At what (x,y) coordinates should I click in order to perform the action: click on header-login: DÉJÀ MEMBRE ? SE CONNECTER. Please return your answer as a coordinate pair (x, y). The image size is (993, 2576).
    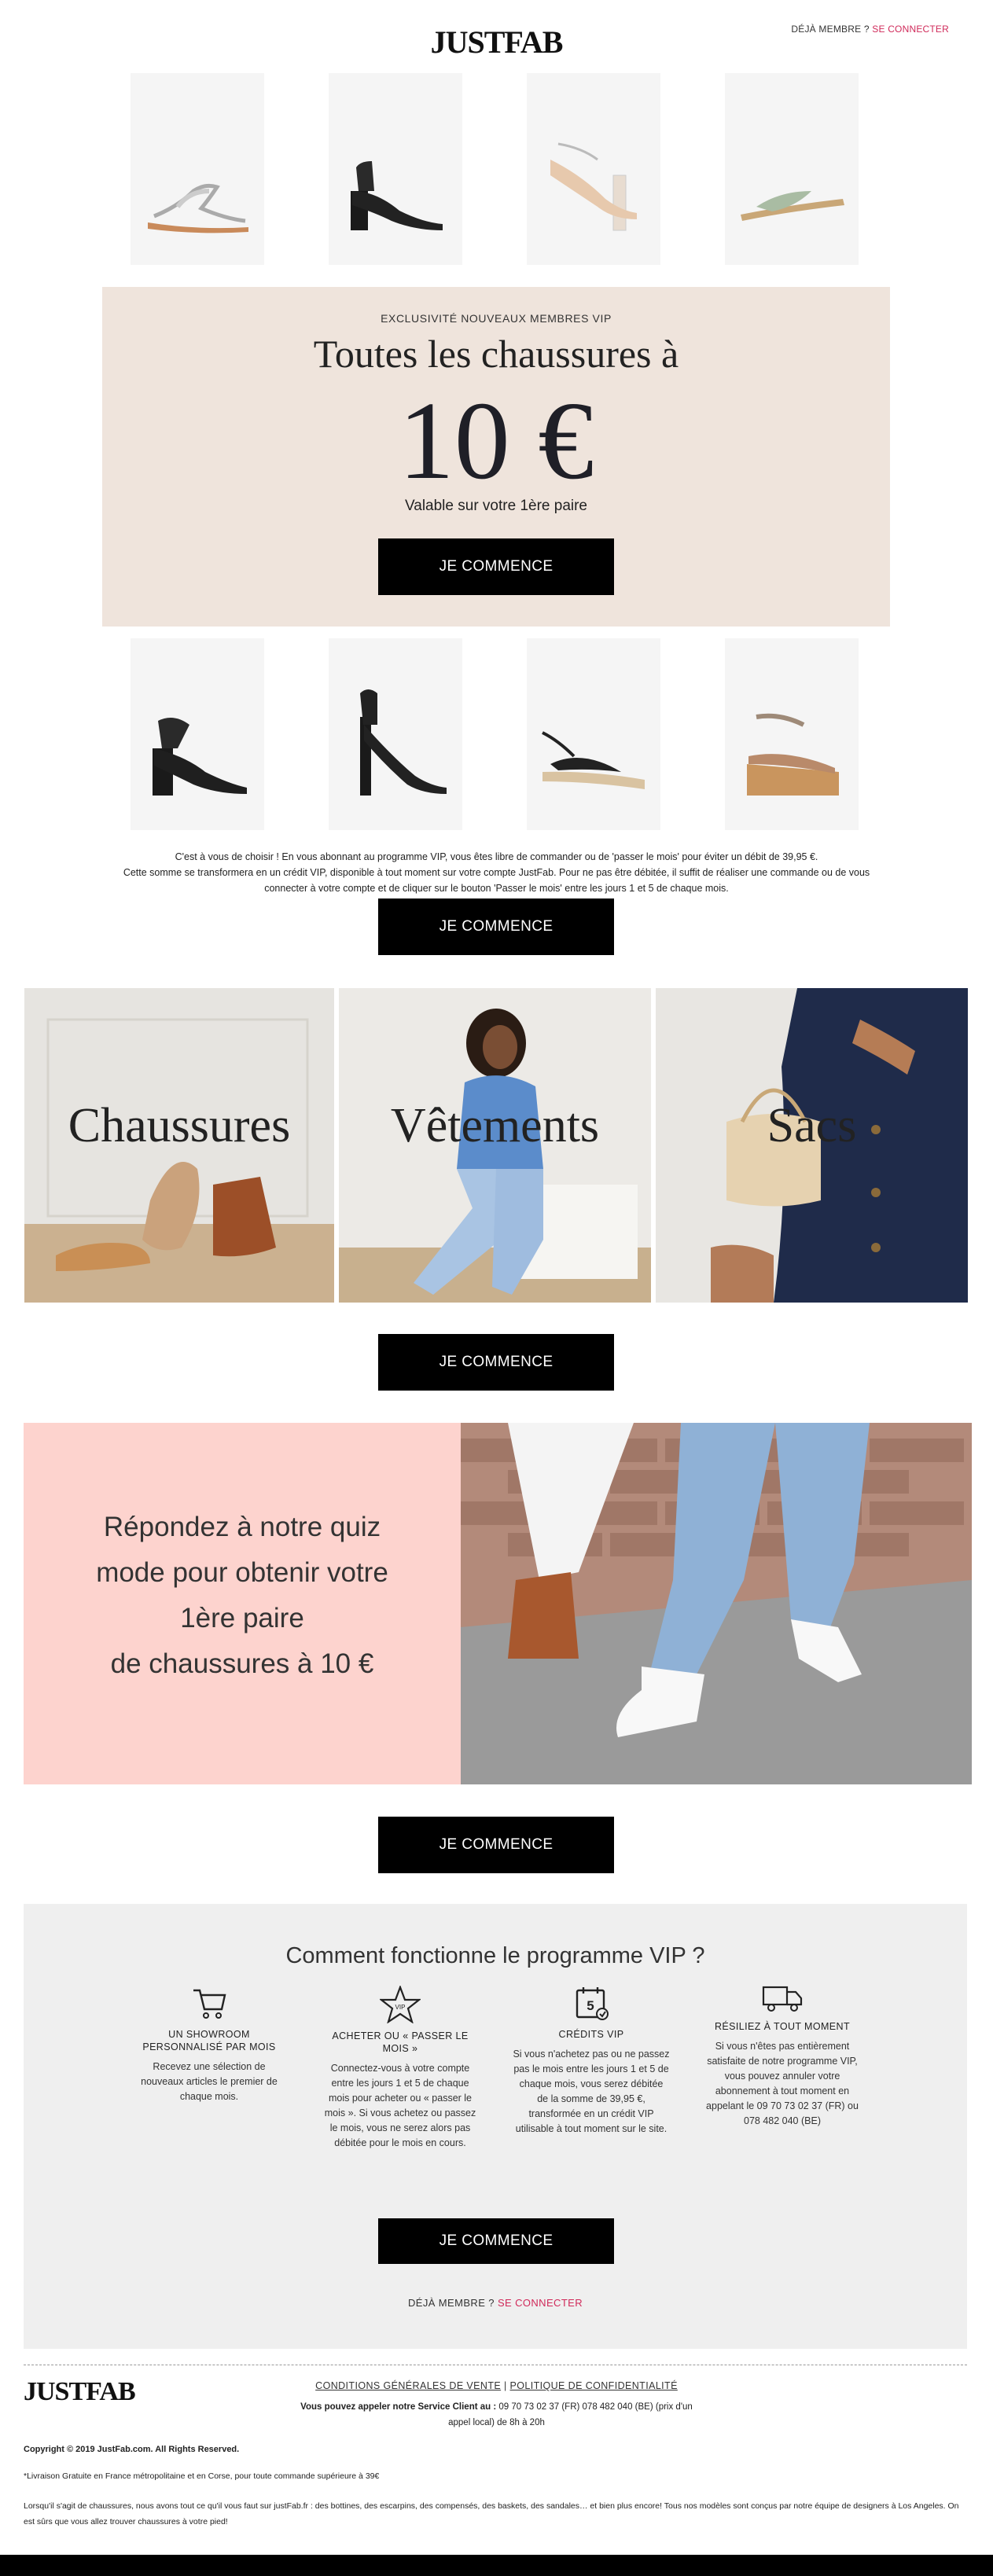
    Looking at the image, I should click on (870, 29).